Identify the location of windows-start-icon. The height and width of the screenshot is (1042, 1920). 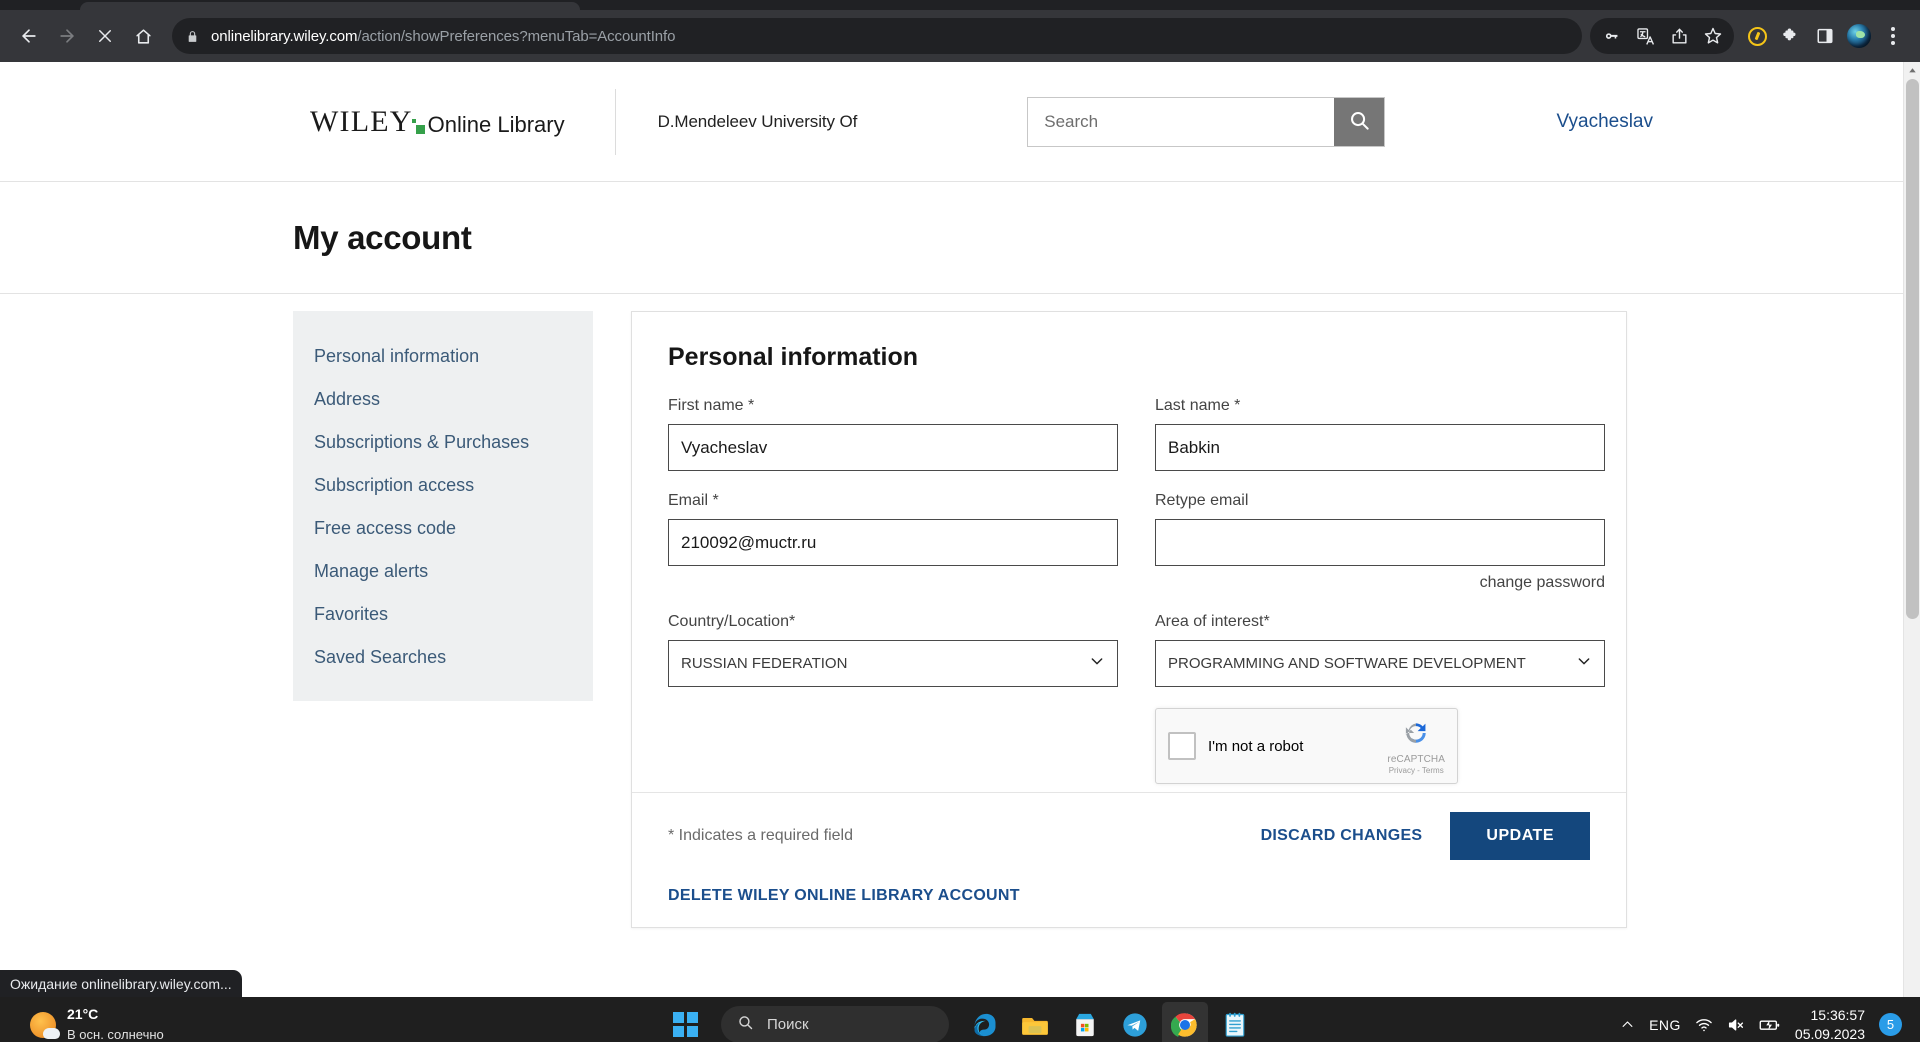
(685, 1022).